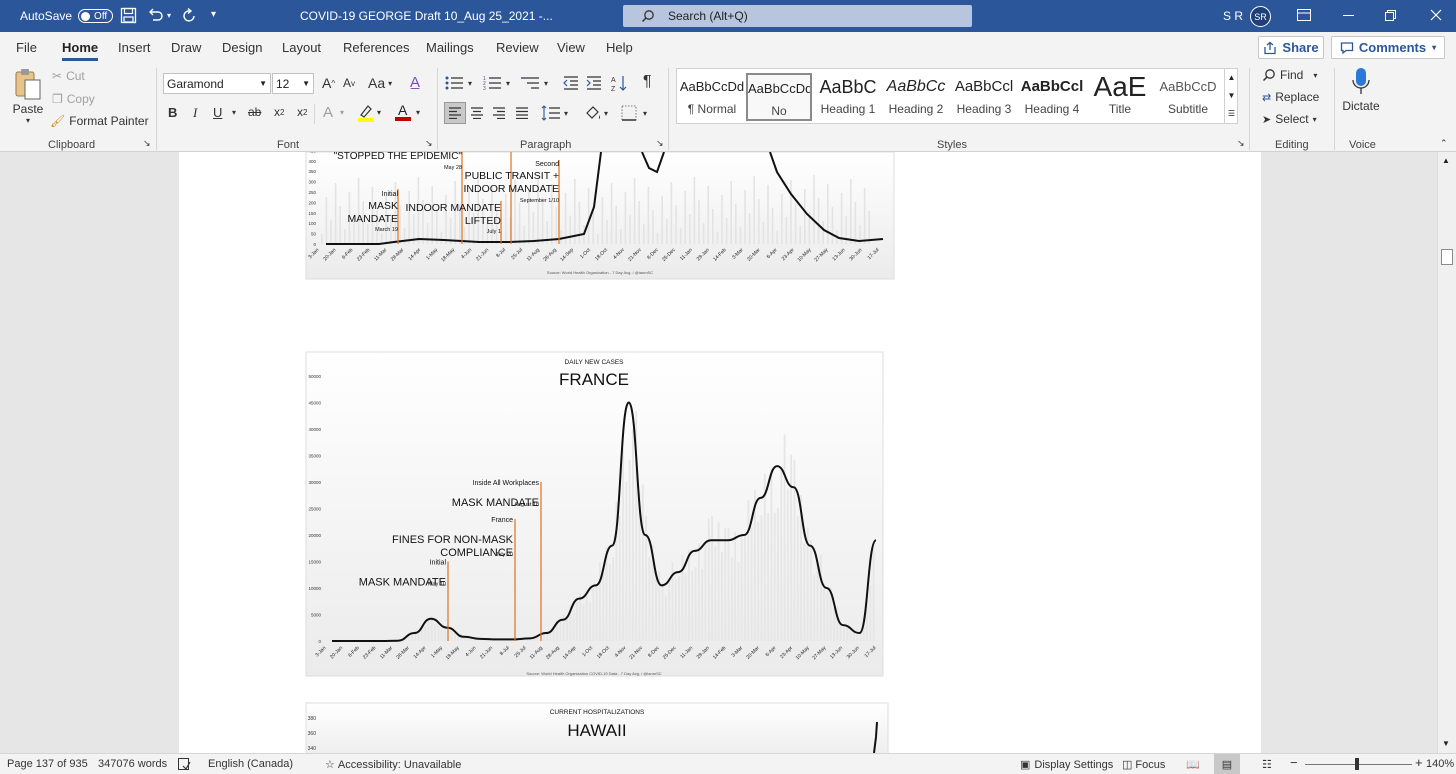 This screenshot has width=1456, height=774. What do you see at coordinates (302, 112) in the screenshot?
I see `superscript-icon: x2` at bounding box center [302, 112].